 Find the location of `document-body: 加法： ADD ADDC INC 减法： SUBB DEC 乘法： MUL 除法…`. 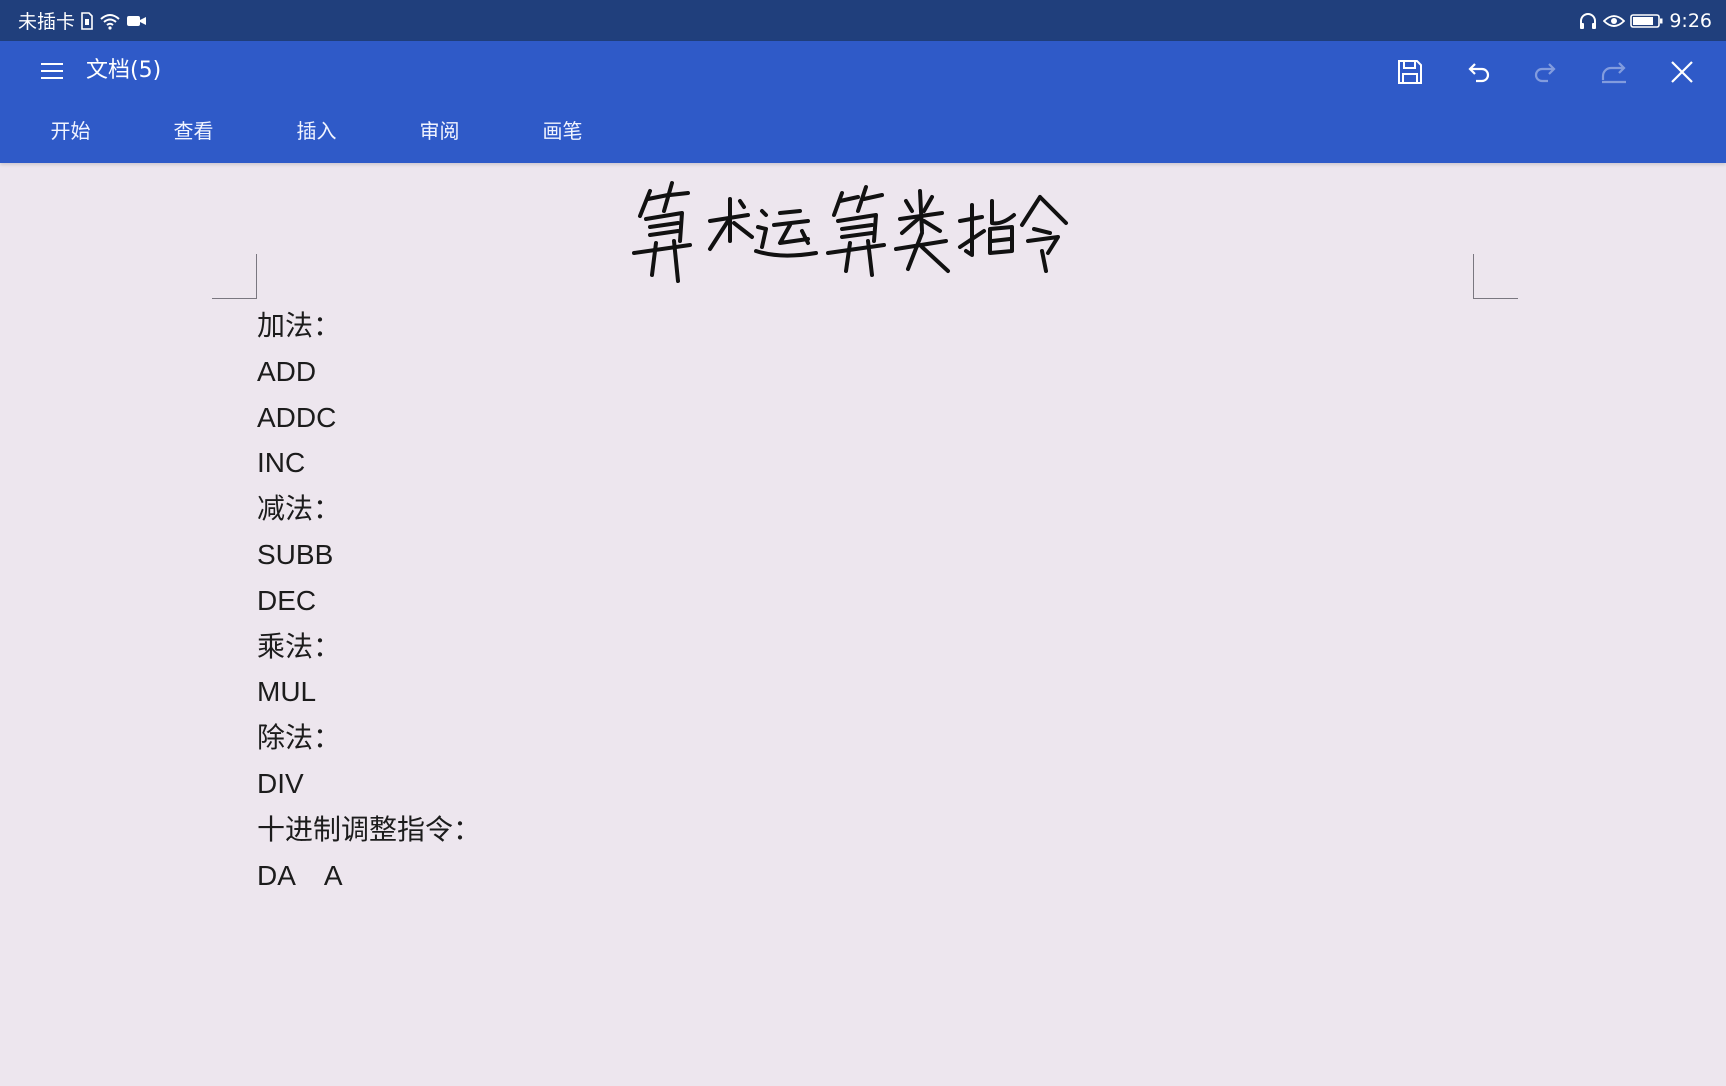

document-body: 加法： ADD ADDC INC 减法： SUBB DEC 乘法： MUL 除法… is located at coordinates (369, 600).